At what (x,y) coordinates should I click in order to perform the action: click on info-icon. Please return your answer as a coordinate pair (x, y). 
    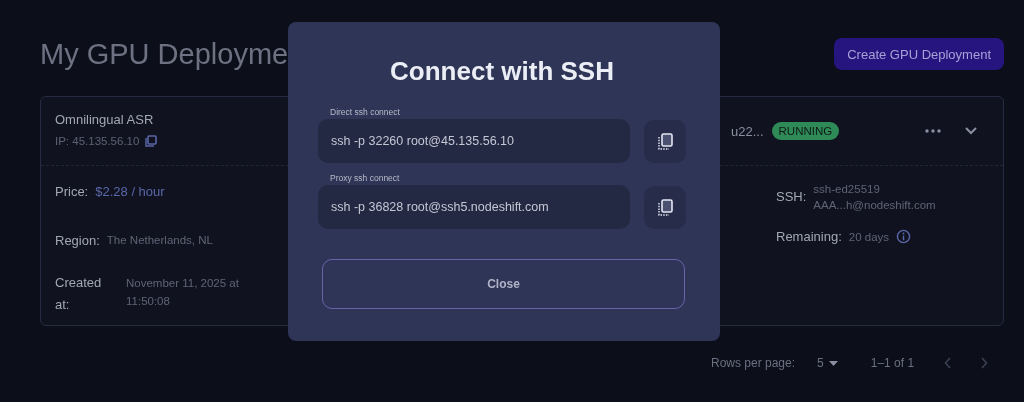
    Looking at the image, I should click on (904, 236).